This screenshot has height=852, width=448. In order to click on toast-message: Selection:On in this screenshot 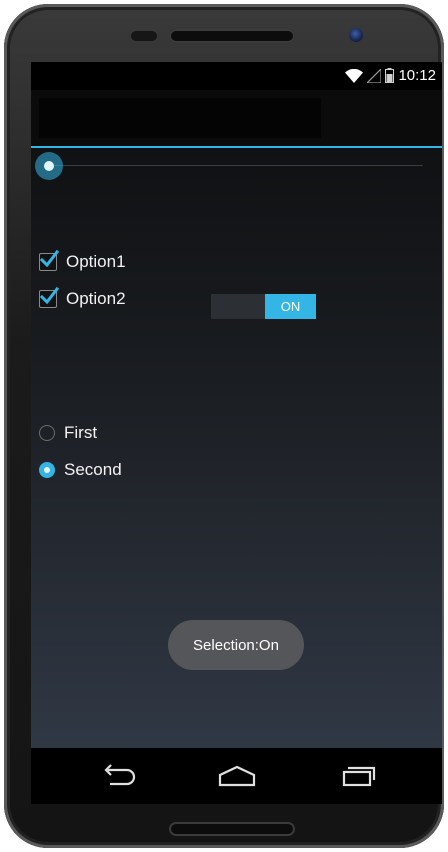, I will do `click(236, 645)`.